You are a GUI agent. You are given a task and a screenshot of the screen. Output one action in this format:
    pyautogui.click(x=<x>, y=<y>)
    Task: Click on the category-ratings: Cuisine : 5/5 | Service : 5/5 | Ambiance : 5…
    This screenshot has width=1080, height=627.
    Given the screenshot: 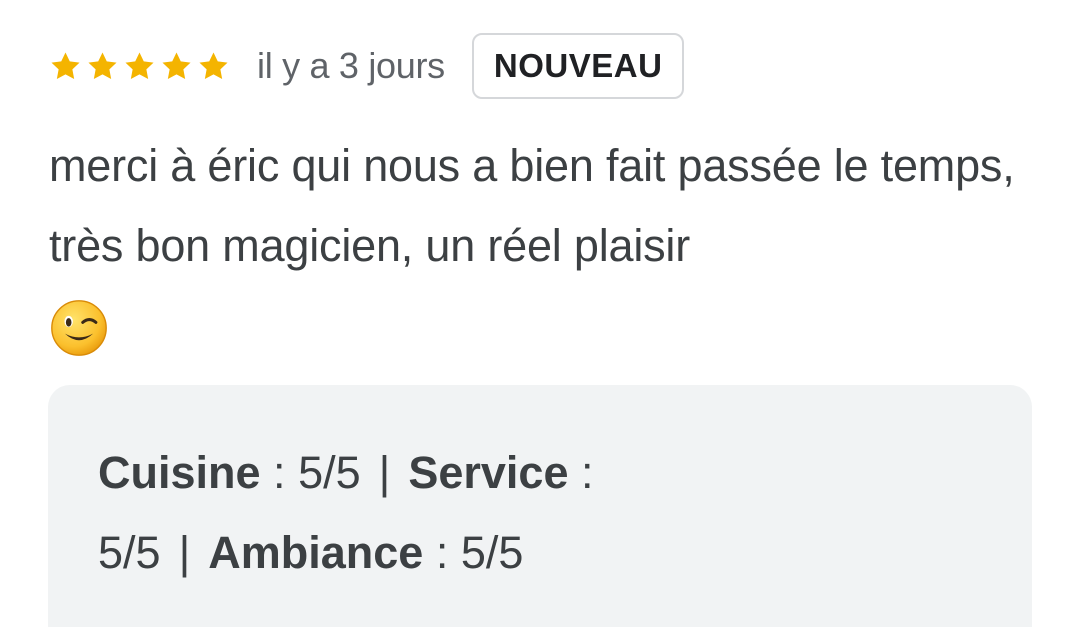 What is the action you would take?
    pyautogui.click(x=408, y=513)
    